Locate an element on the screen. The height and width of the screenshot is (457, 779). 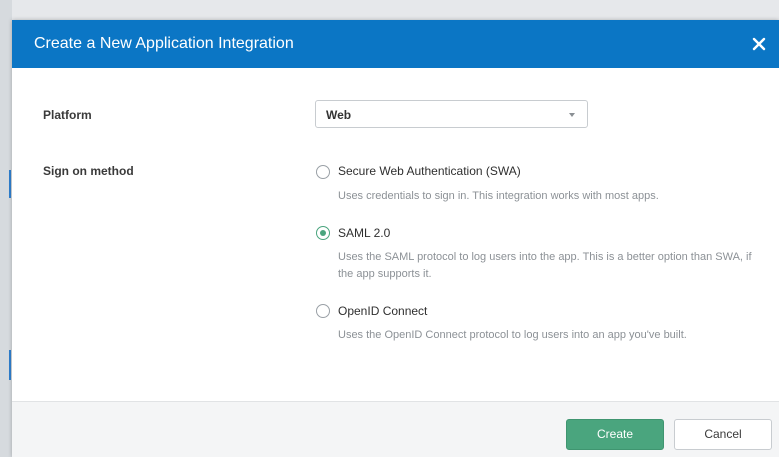
dialog-title: Create a New Application Integration is located at coordinates (164, 43).